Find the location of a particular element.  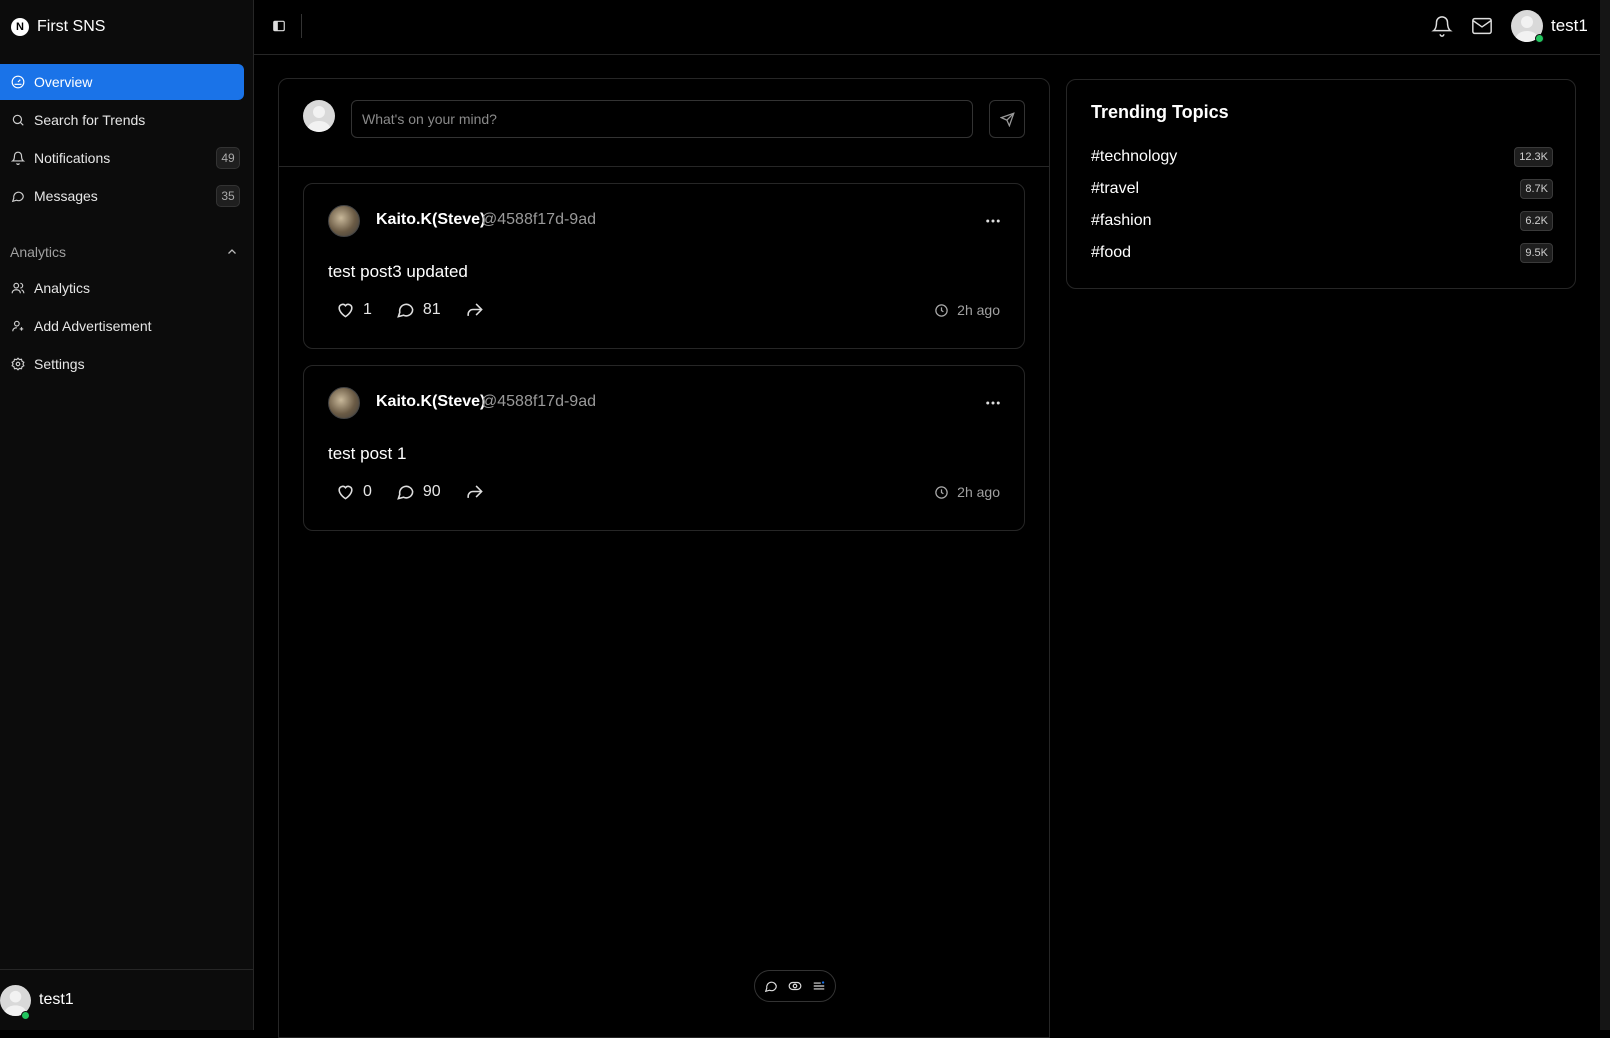

topbar: test1 is located at coordinates (927, 27).